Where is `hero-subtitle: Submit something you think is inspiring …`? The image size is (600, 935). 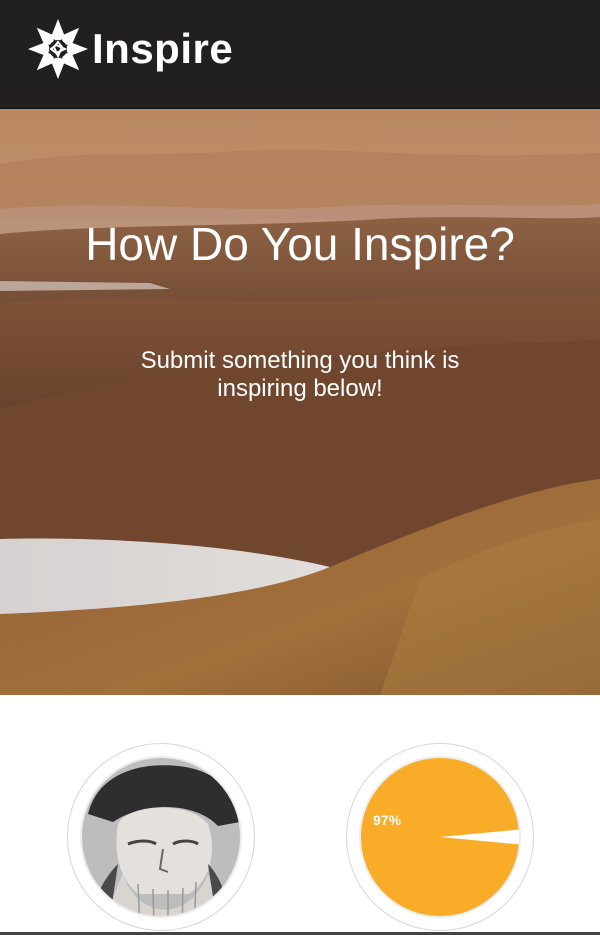 hero-subtitle: Submit something you think is inspiring … is located at coordinates (300, 374).